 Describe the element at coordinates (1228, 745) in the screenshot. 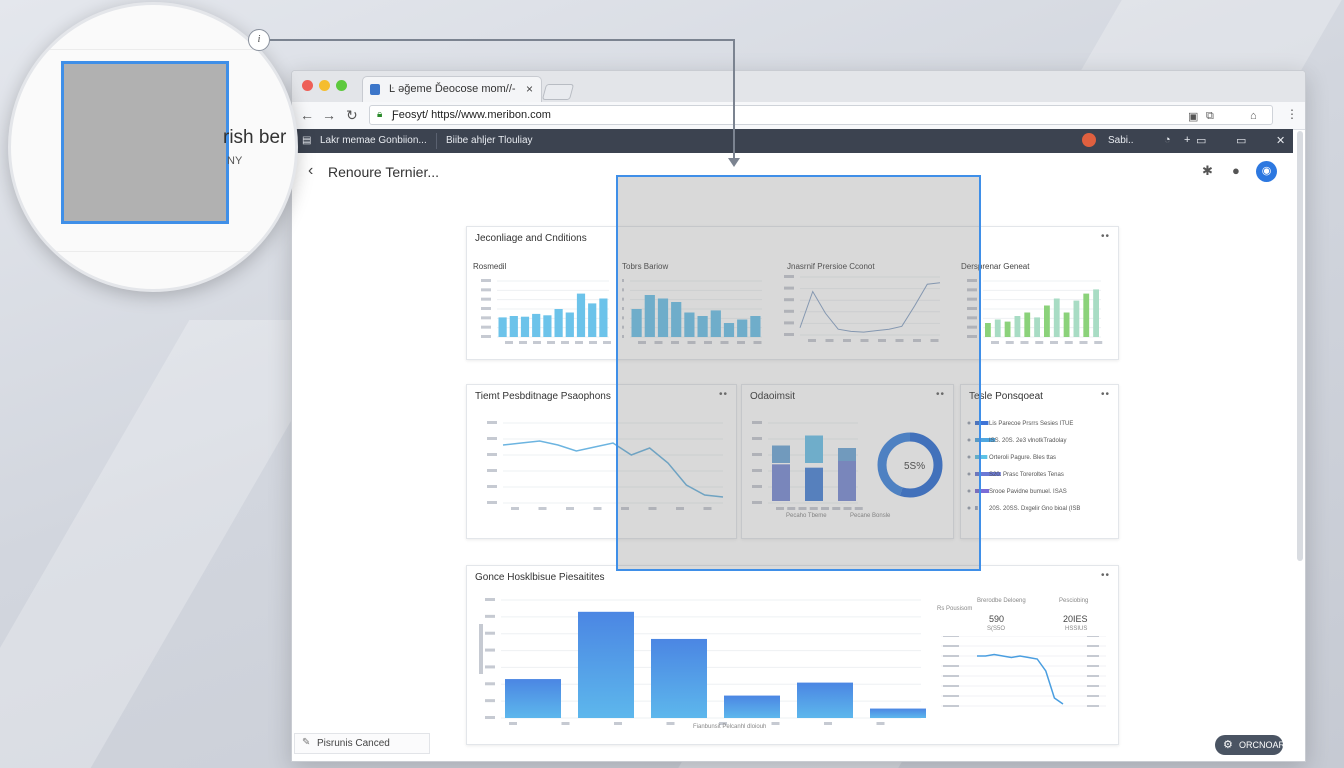

I see `gear-icon: ⚙` at that location.